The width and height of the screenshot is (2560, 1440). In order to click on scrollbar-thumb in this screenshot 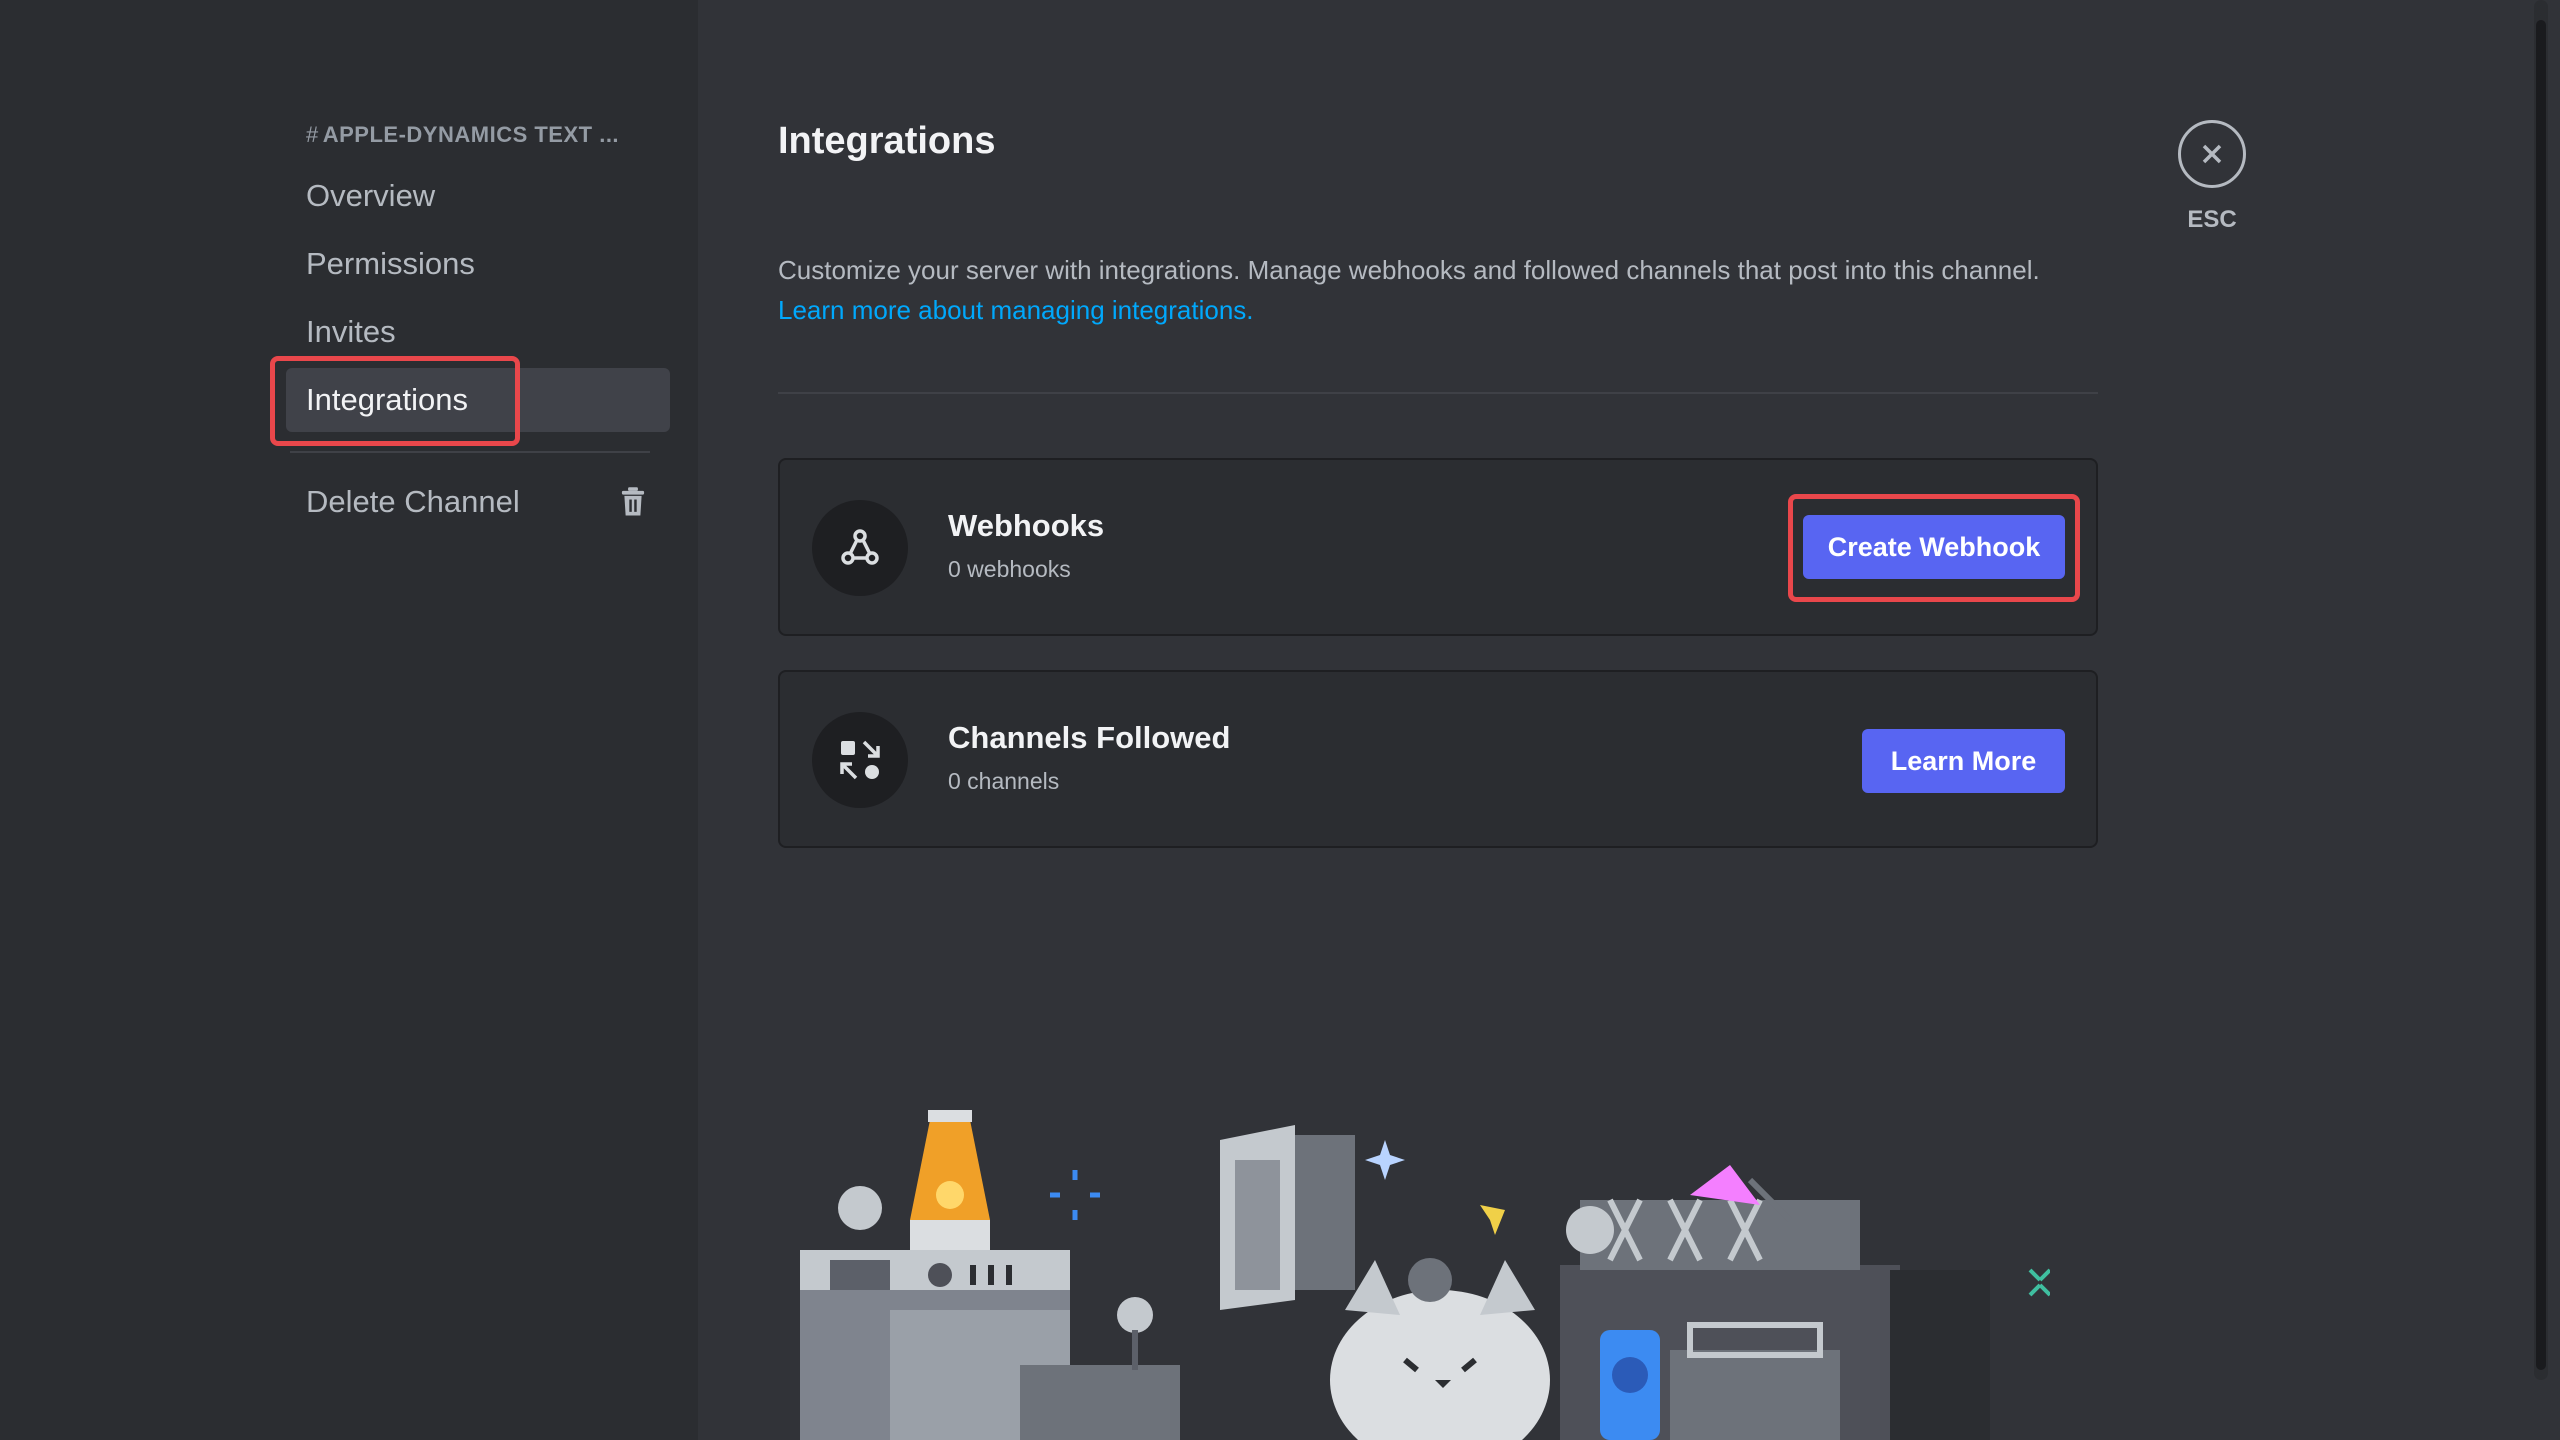, I will do `click(2541, 695)`.